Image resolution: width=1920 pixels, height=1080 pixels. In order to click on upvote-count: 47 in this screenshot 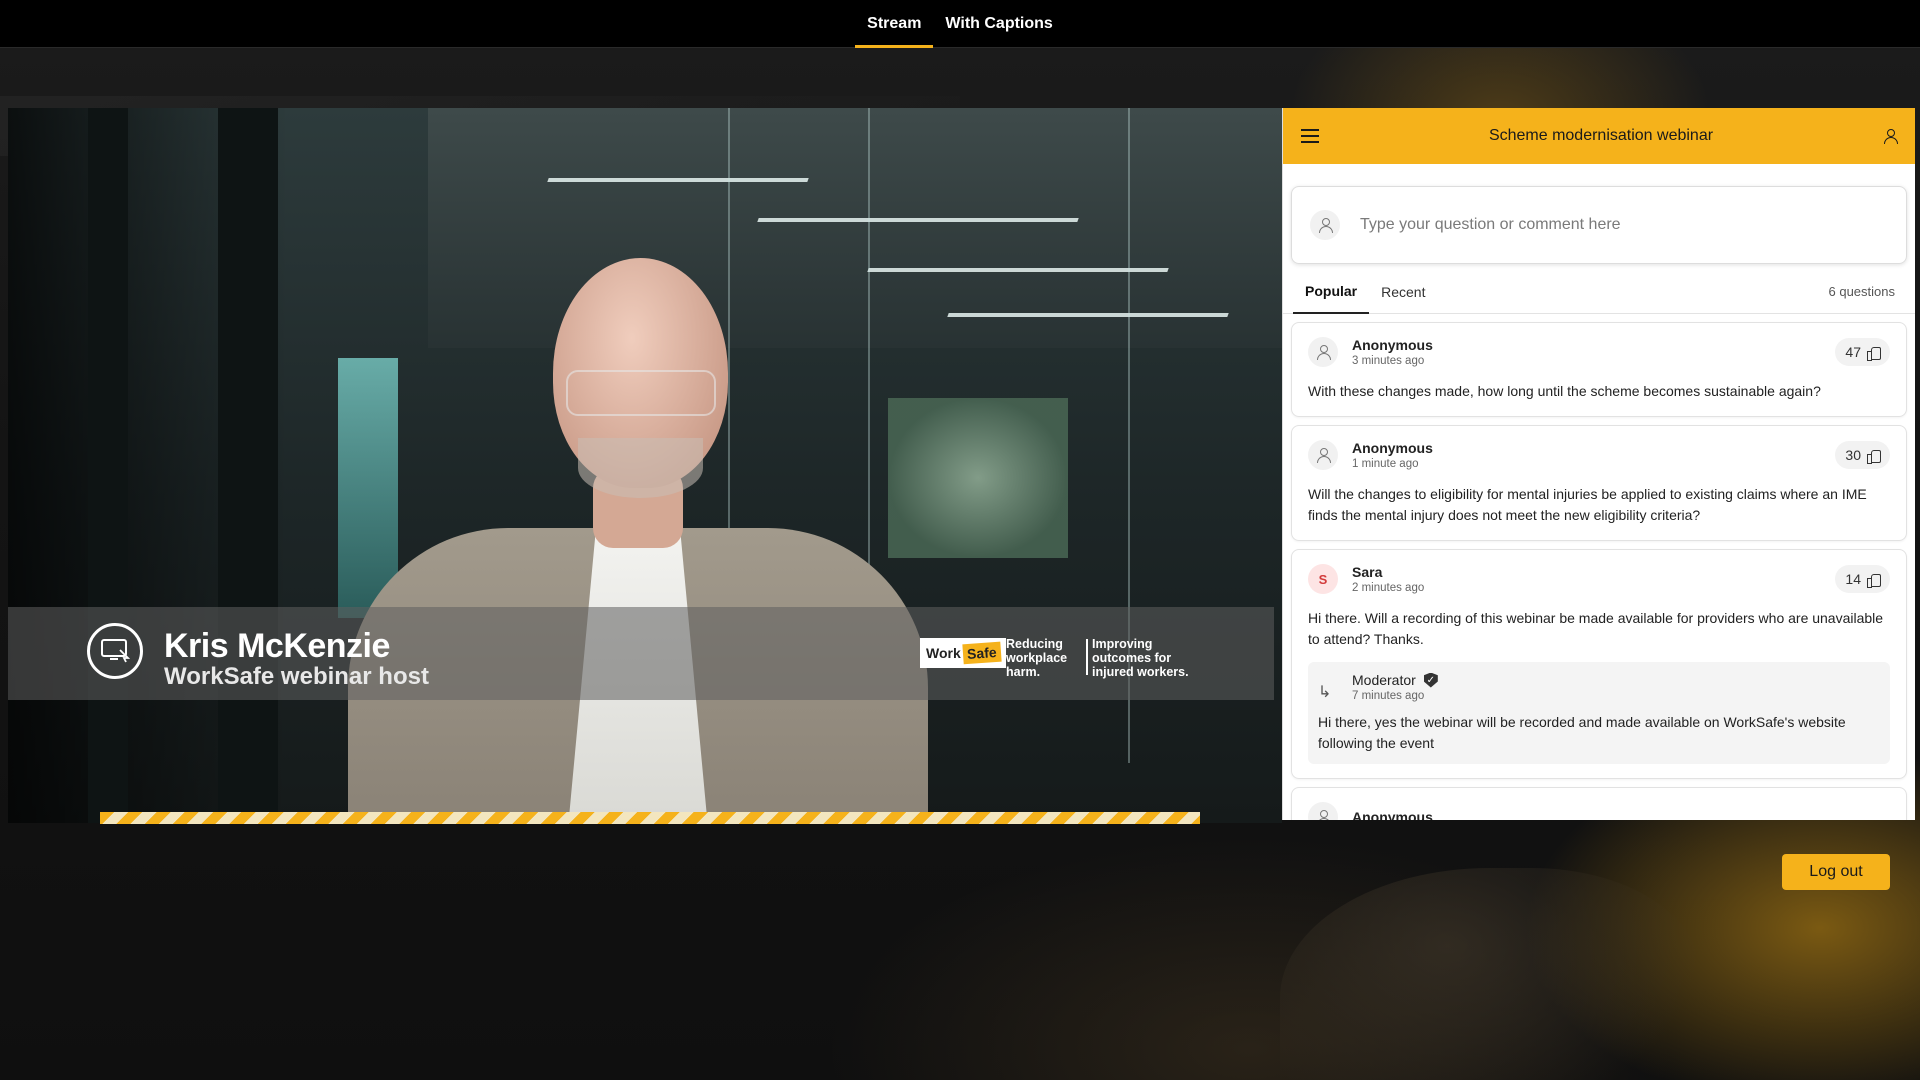, I will do `click(1853, 352)`.